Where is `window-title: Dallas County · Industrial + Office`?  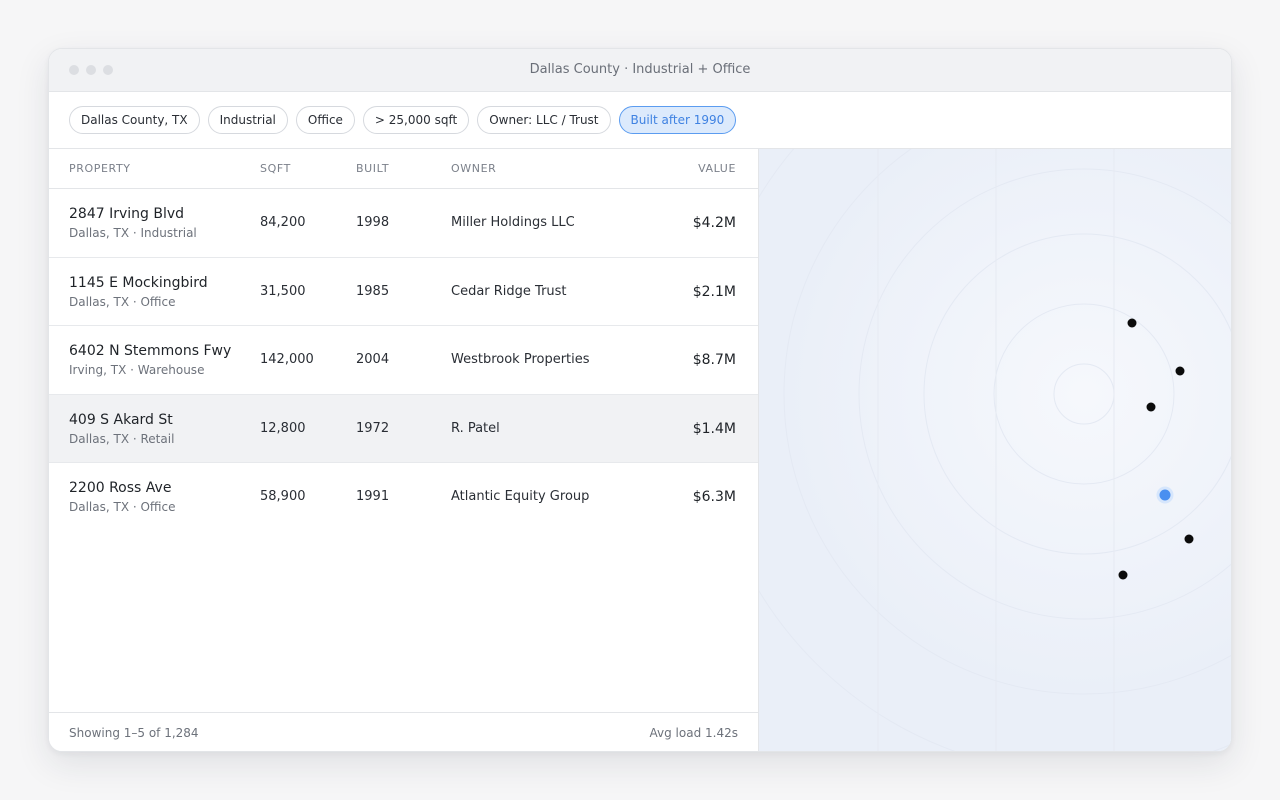 window-title: Dallas County · Industrial + Office is located at coordinates (640, 69).